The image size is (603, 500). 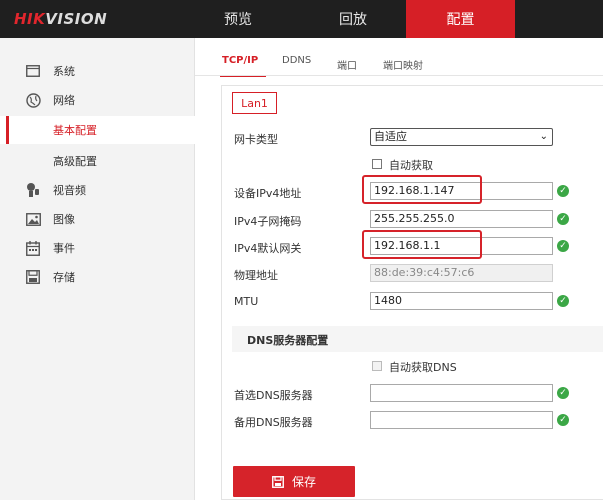 What do you see at coordinates (347, 69) in the screenshot?
I see `tab-port: 端口` at bounding box center [347, 69].